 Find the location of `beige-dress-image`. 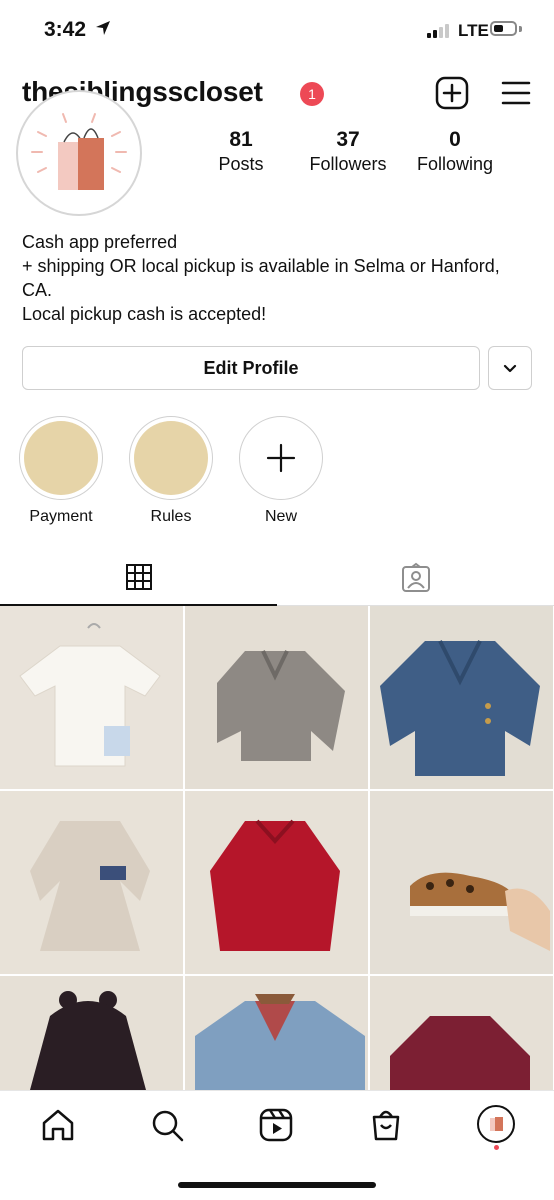

beige-dress-image is located at coordinates (91, 882).